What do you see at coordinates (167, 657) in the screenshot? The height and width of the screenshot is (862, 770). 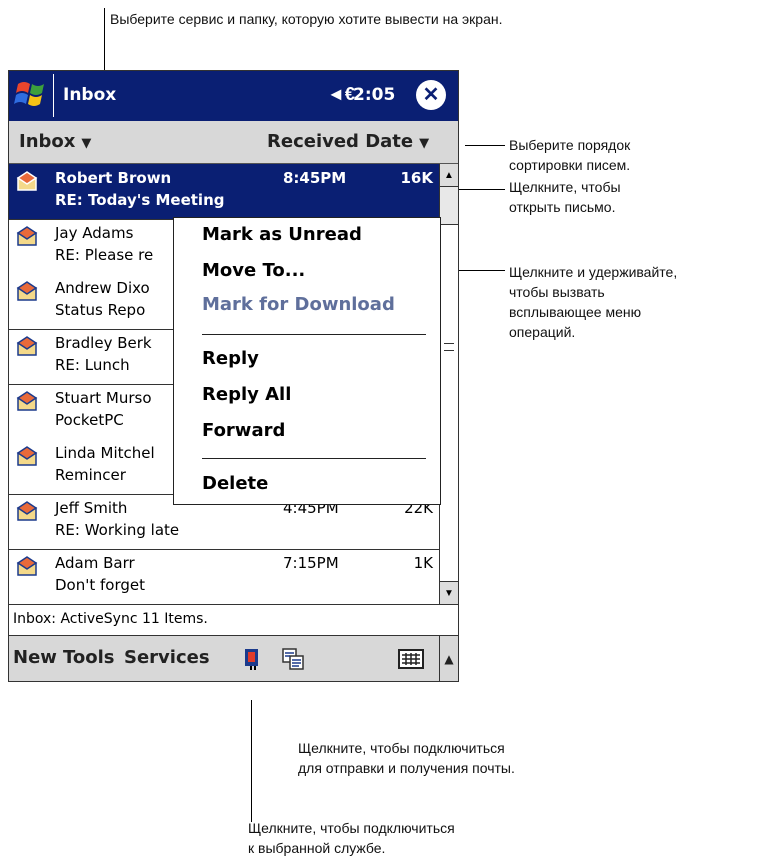 I see `services-menu-button: Services` at bounding box center [167, 657].